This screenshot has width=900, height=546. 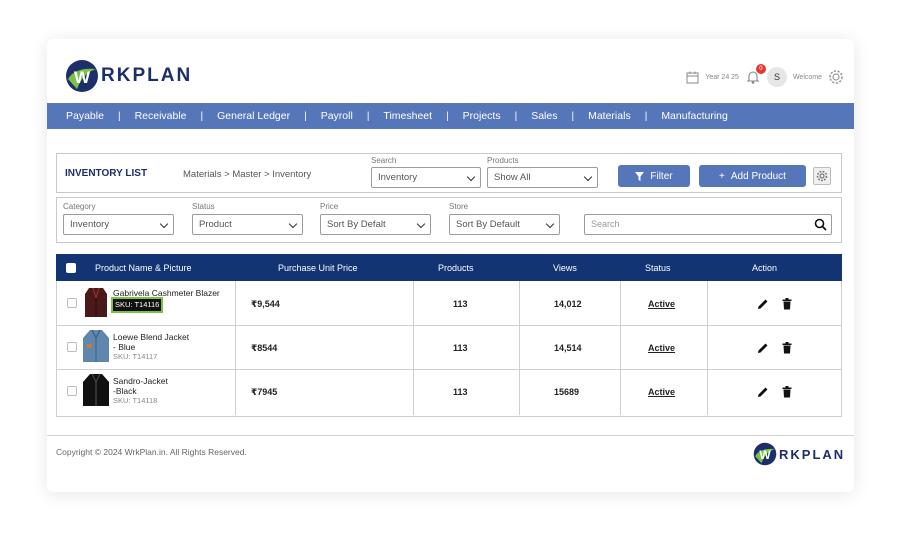 I want to click on column-header-status: Status, so click(x=658, y=268).